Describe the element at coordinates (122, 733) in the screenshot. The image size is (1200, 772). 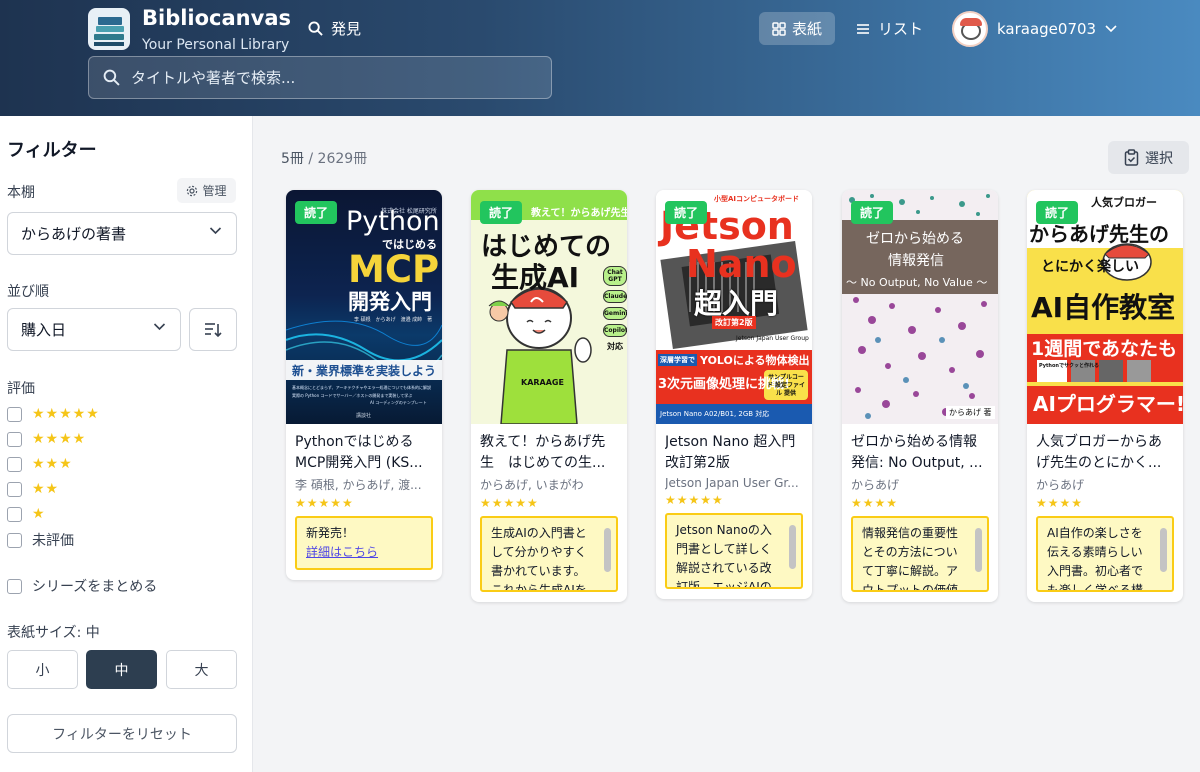
I see `reset-filters-button: フィルターをリセット` at that location.